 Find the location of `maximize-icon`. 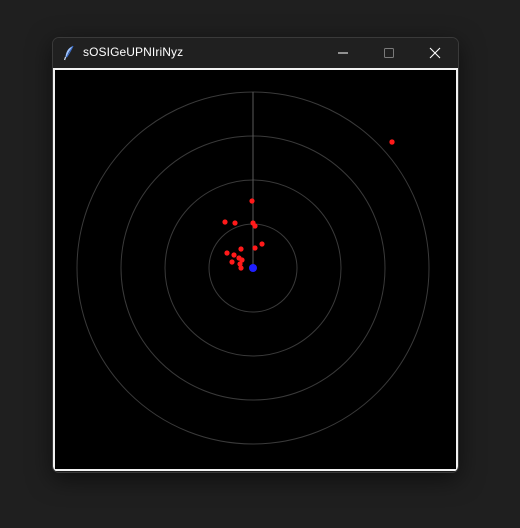

maximize-icon is located at coordinates (389, 53).